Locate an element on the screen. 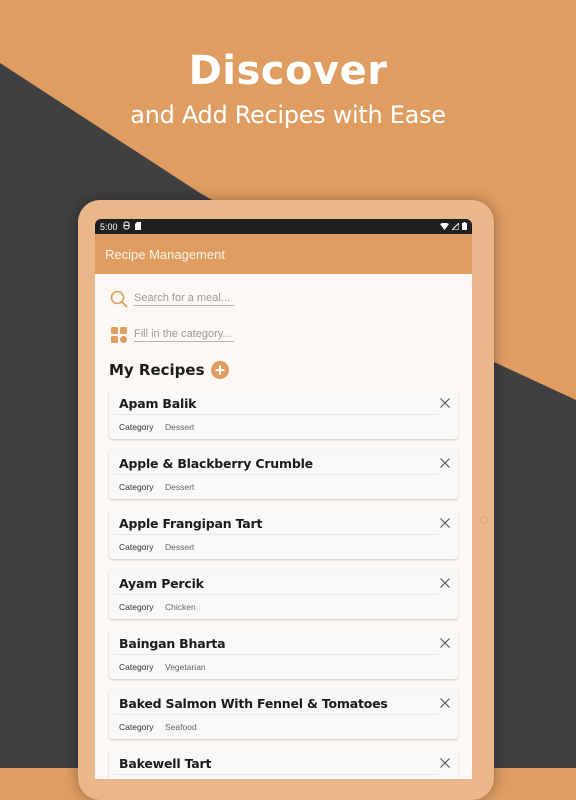 This screenshot has width=576, height=800. search-field is located at coordinates (283, 299).